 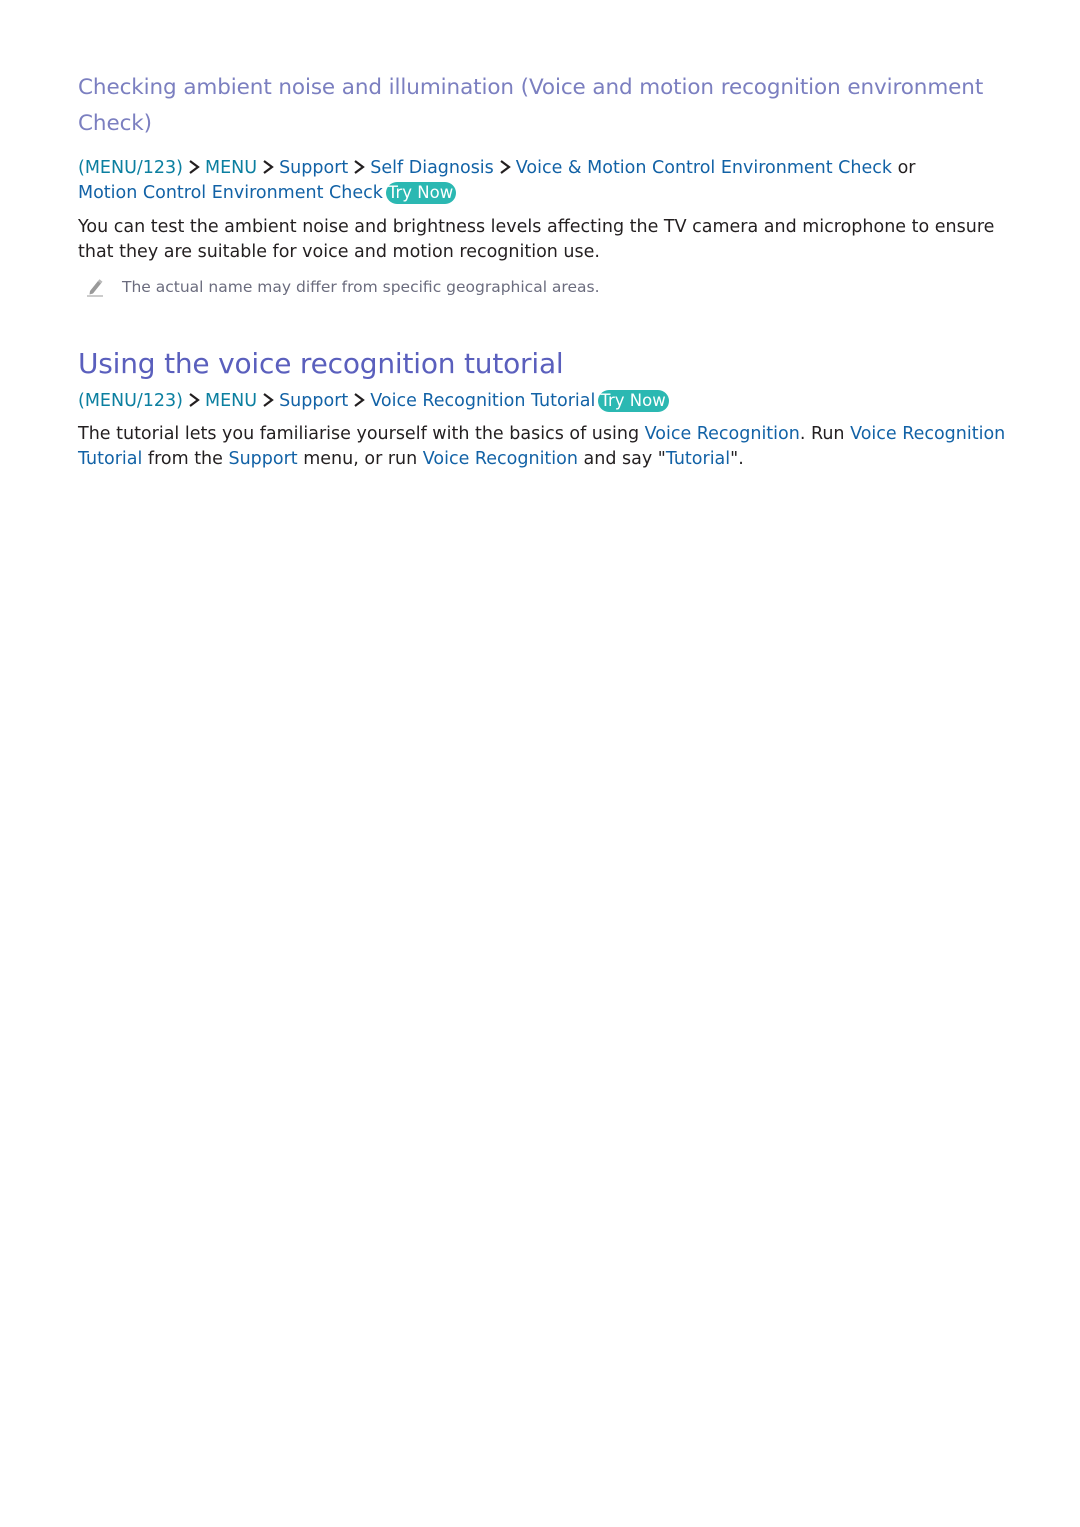 I want to click on description-text: . Run, so click(x=825, y=434).